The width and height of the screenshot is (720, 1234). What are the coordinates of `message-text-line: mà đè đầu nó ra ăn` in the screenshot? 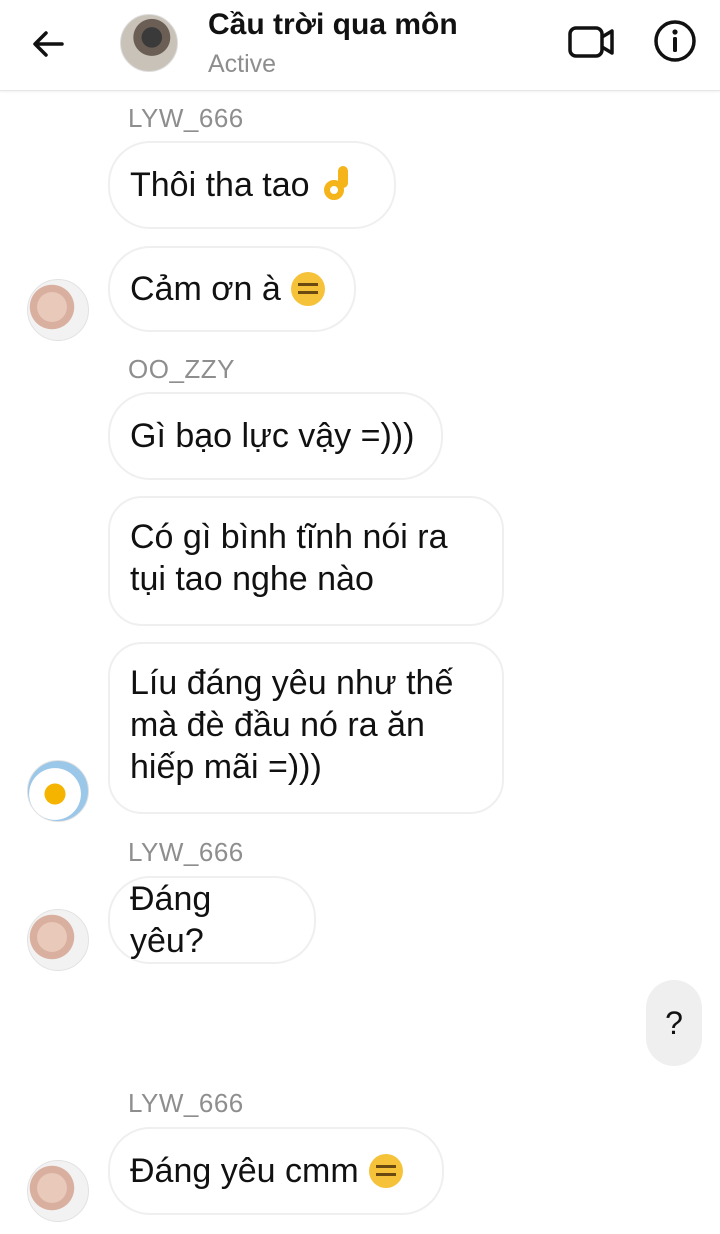 It's located at (277, 725).